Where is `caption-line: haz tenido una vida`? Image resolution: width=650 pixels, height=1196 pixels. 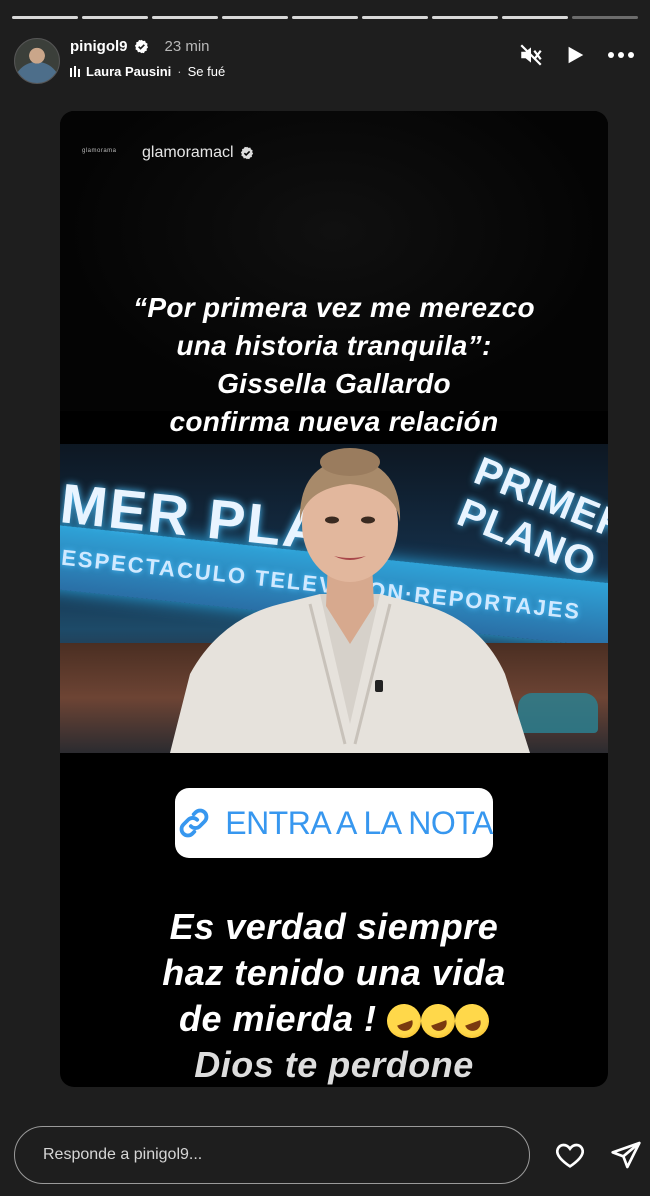 caption-line: haz tenido una vida is located at coordinates (334, 972).